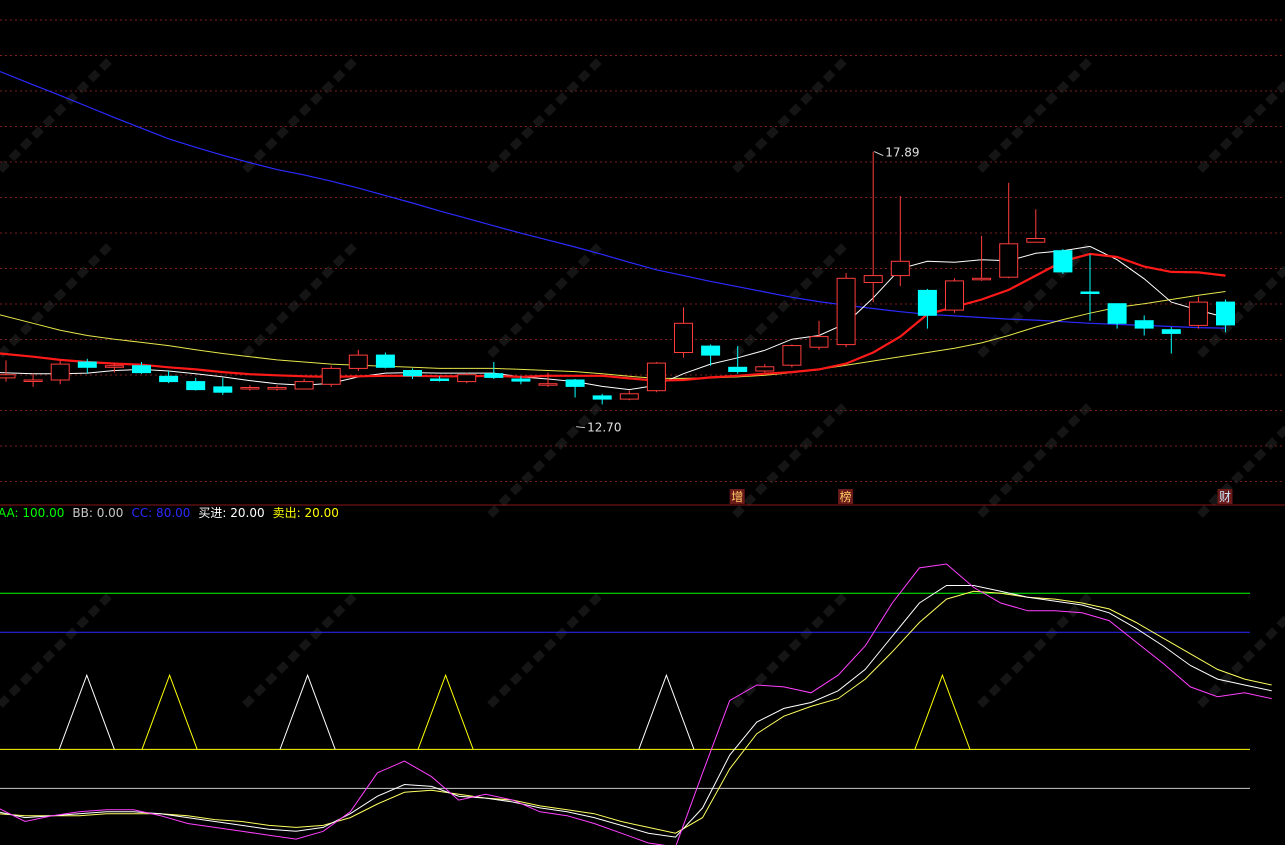 The width and height of the screenshot is (1285, 845). What do you see at coordinates (231, 513) in the screenshot?
I see `legend-buy: 买进: 20.00` at bounding box center [231, 513].